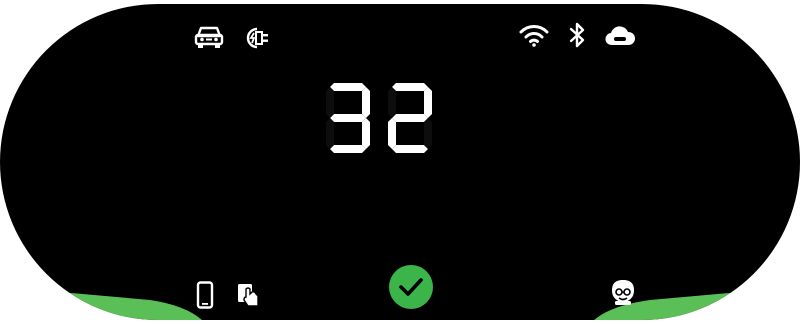 This screenshot has width=800, height=324. What do you see at coordinates (257, 38) in the screenshot?
I see `ev-plug-icon` at bounding box center [257, 38].